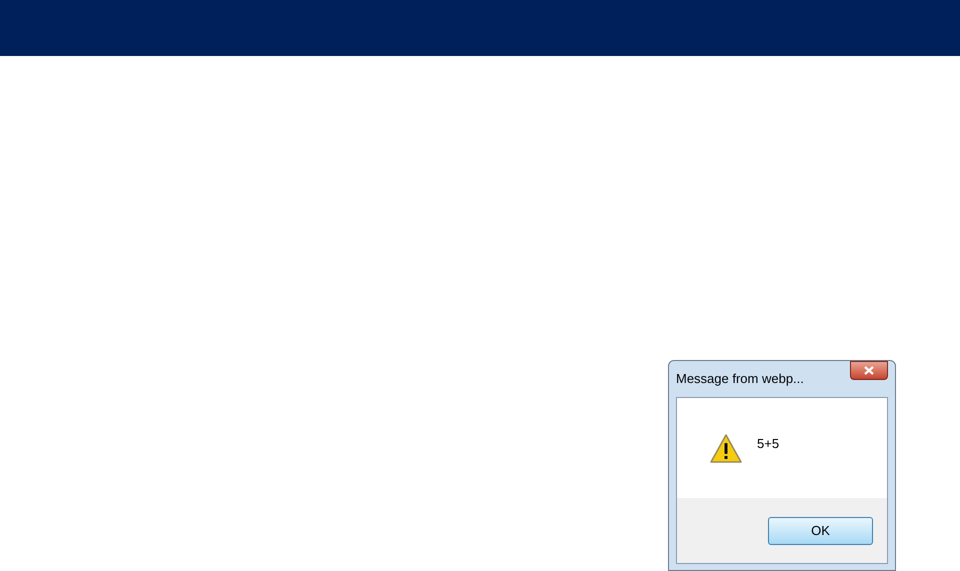 Image resolution: width=960 pixels, height=571 pixels. I want to click on close-icon, so click(869, 370).